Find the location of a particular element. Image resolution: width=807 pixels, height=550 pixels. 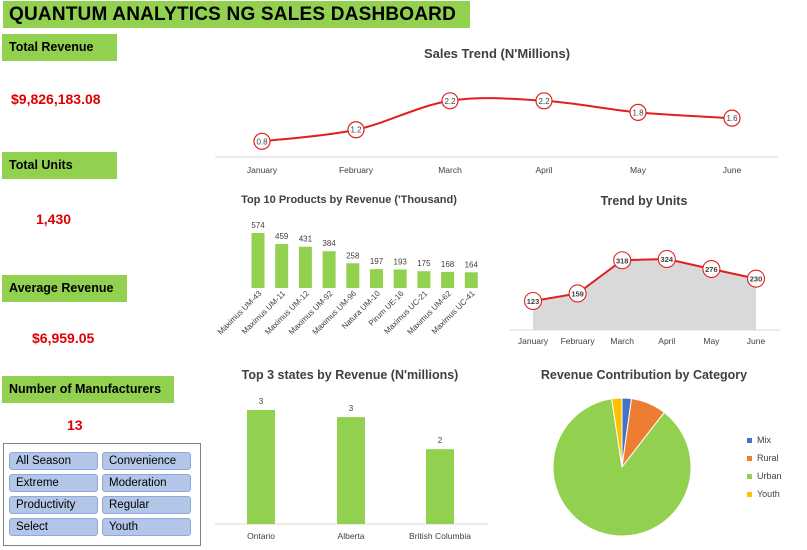

sales-trend-tick-label: April is located at coordinates (543, 170).